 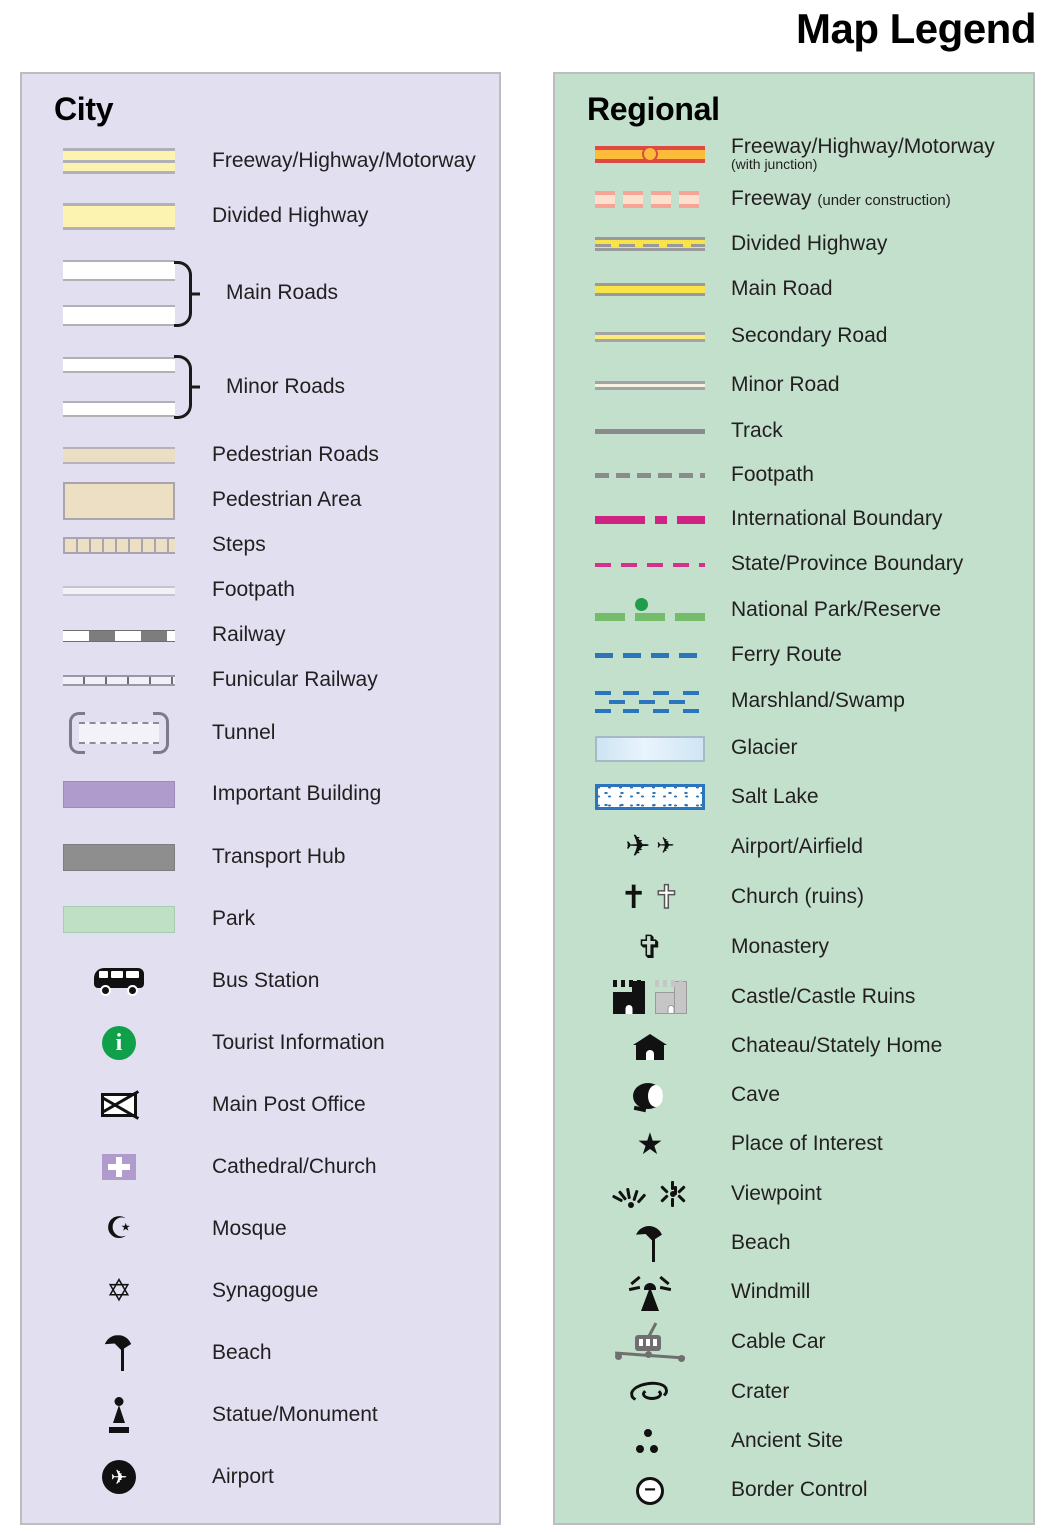 I want to click on legend-row-airport-airfield: ✈ ✈ Airport/Airfield, so click(x=794, y=847).